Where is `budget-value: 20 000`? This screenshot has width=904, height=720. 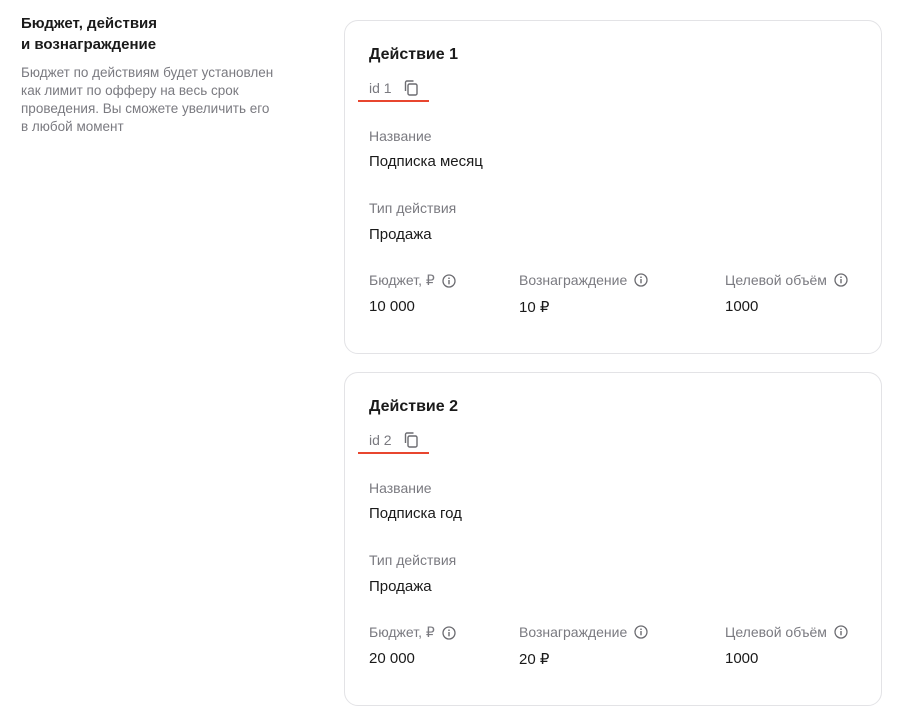
budget-value: 20 000 is located at coordinates (392, 658).